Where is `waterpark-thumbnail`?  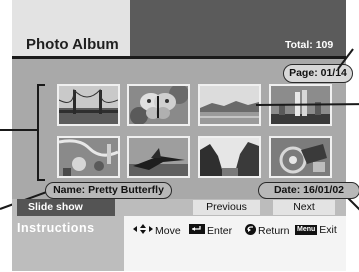 waterpark-thumbnail is located at coordinates (88, 157).